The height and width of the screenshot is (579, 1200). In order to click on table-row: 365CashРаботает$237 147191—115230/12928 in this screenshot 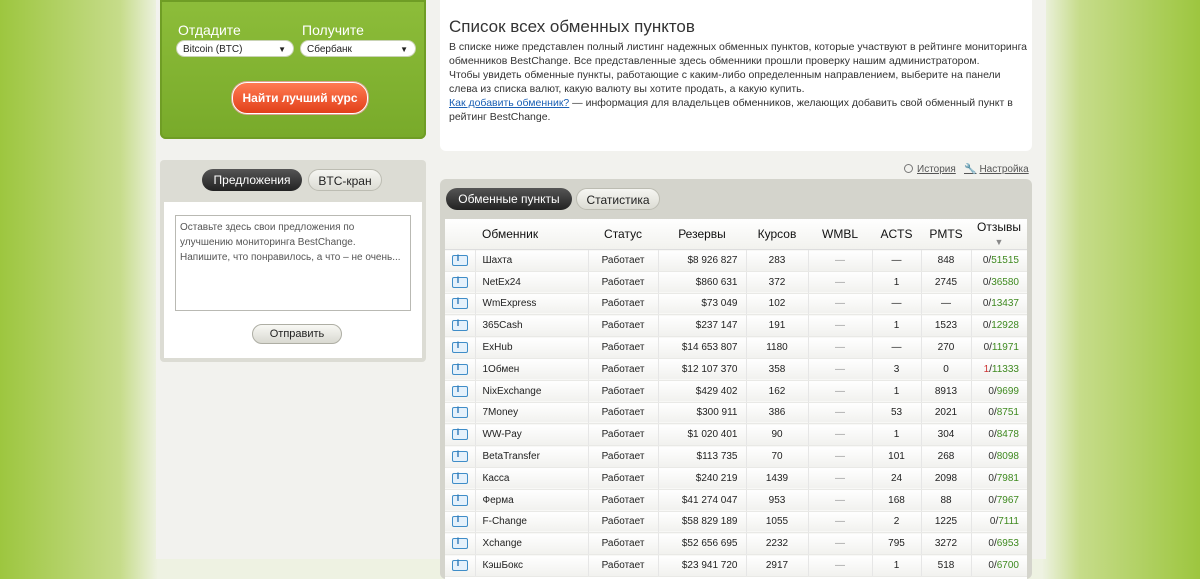, I will do `click(736, 326)`.